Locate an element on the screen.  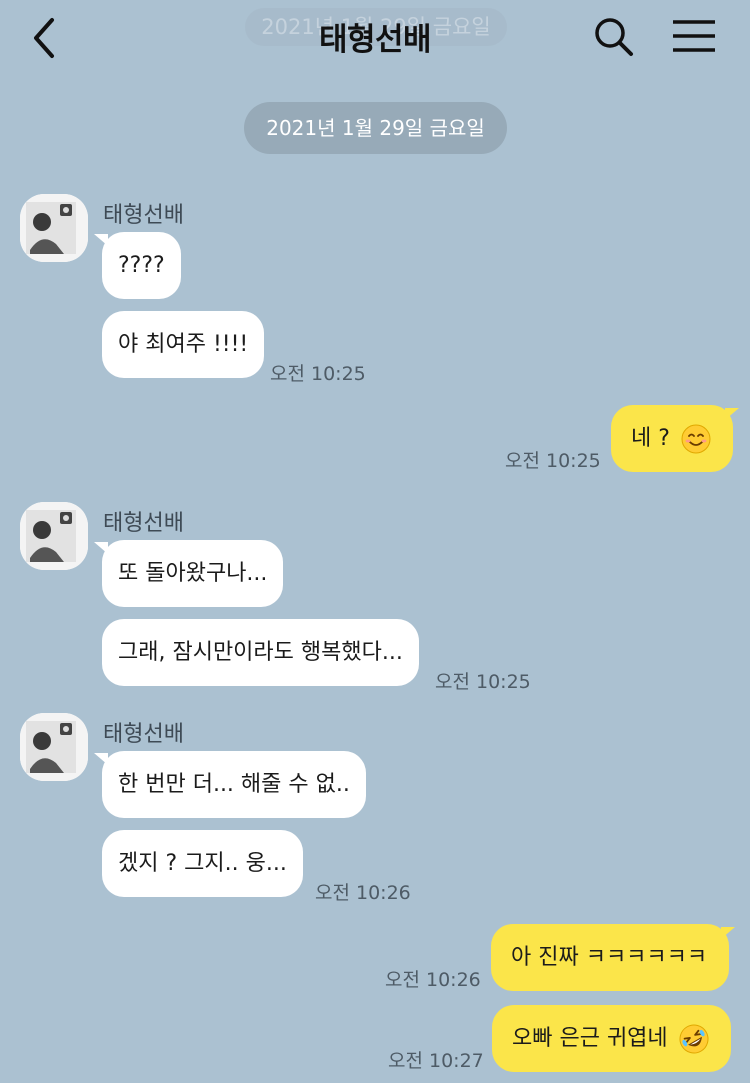
outgoing-message: 네 ? is located at coordinates (675, 438).